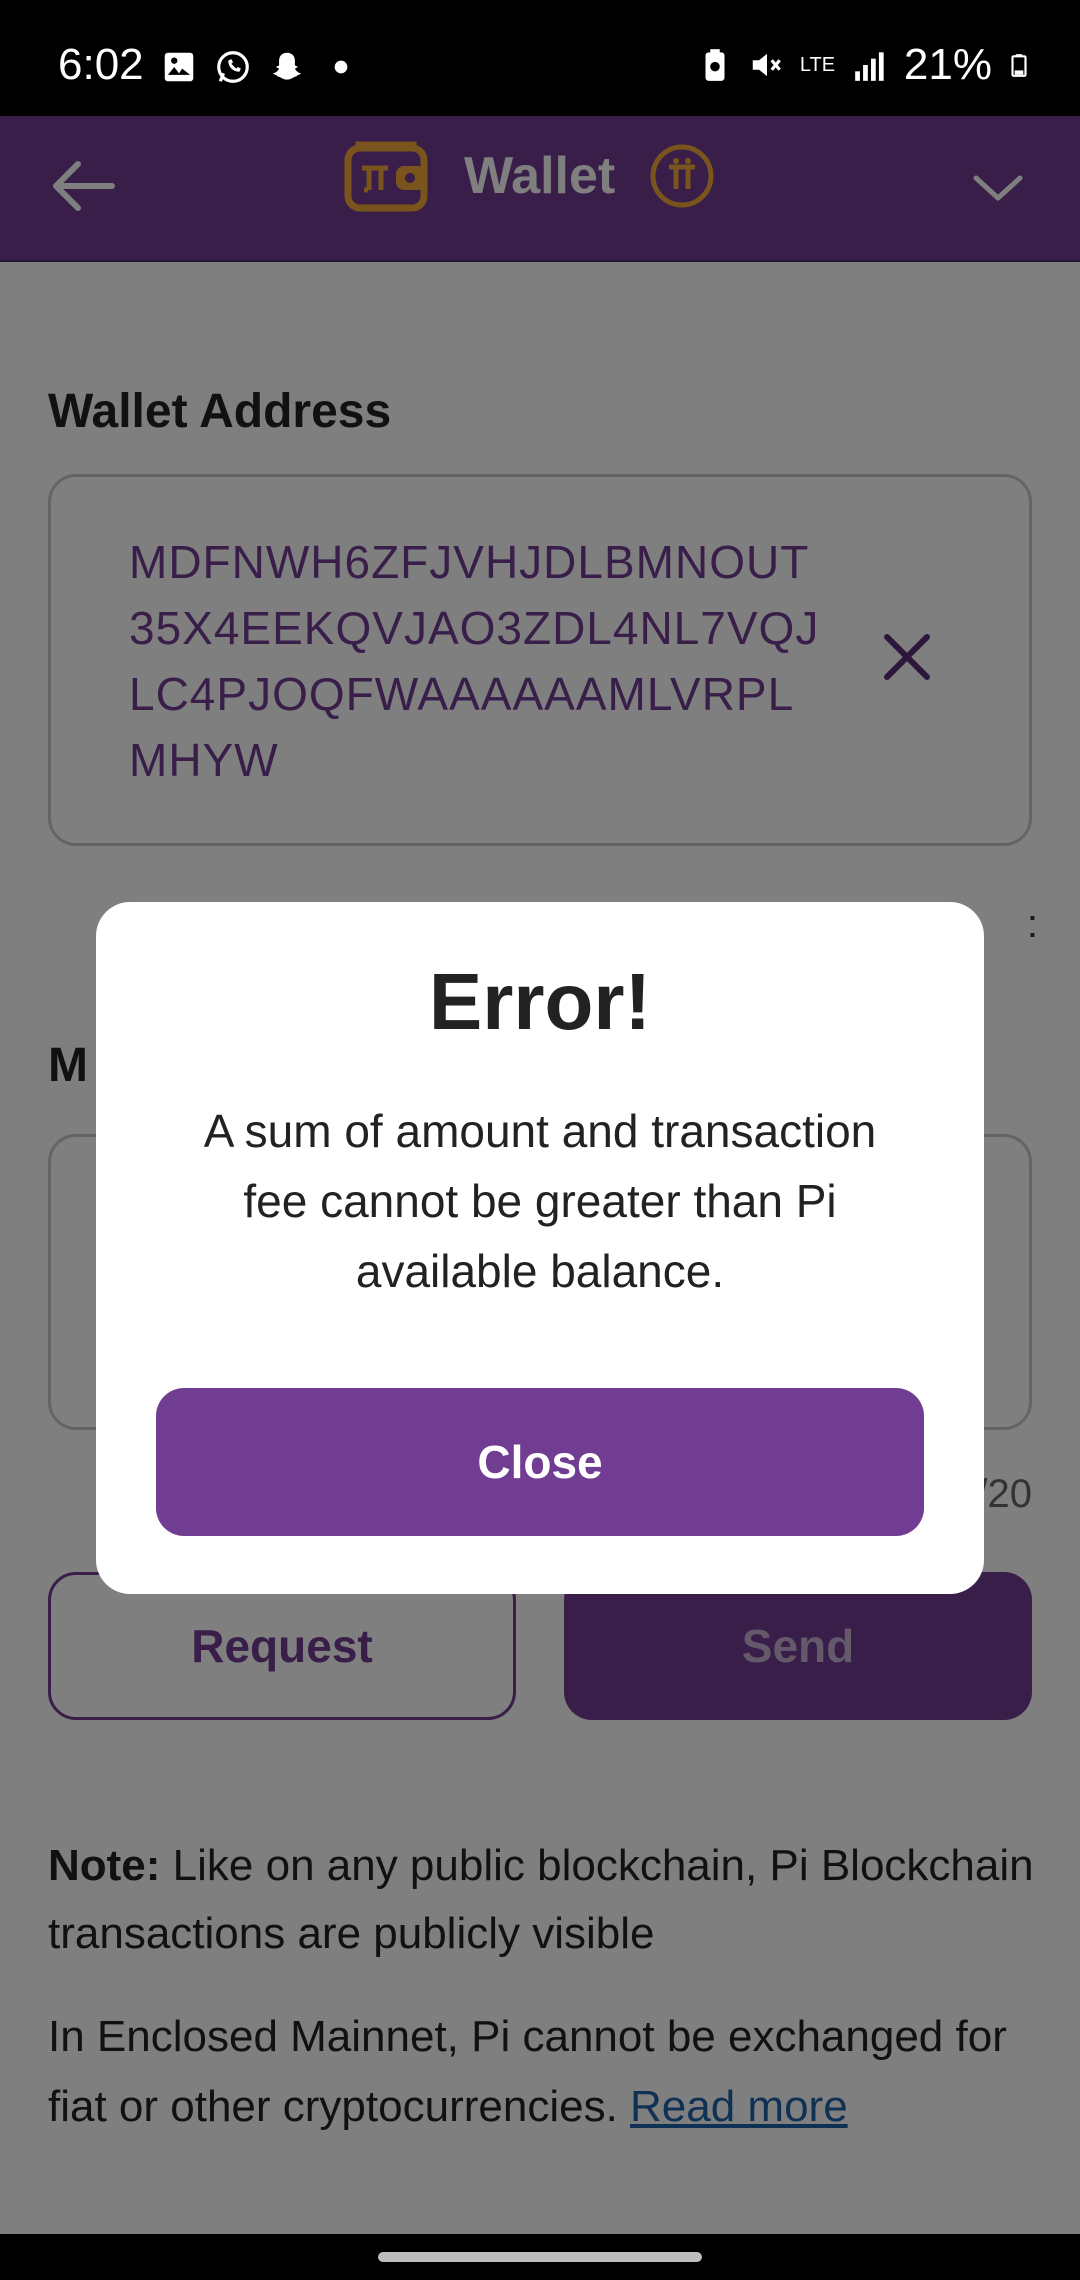 This screenshot has height=2280, width=1080. Describe the element at coordinates (101, 64) in the screenshot. I see `status-time: 6:02` at that location.